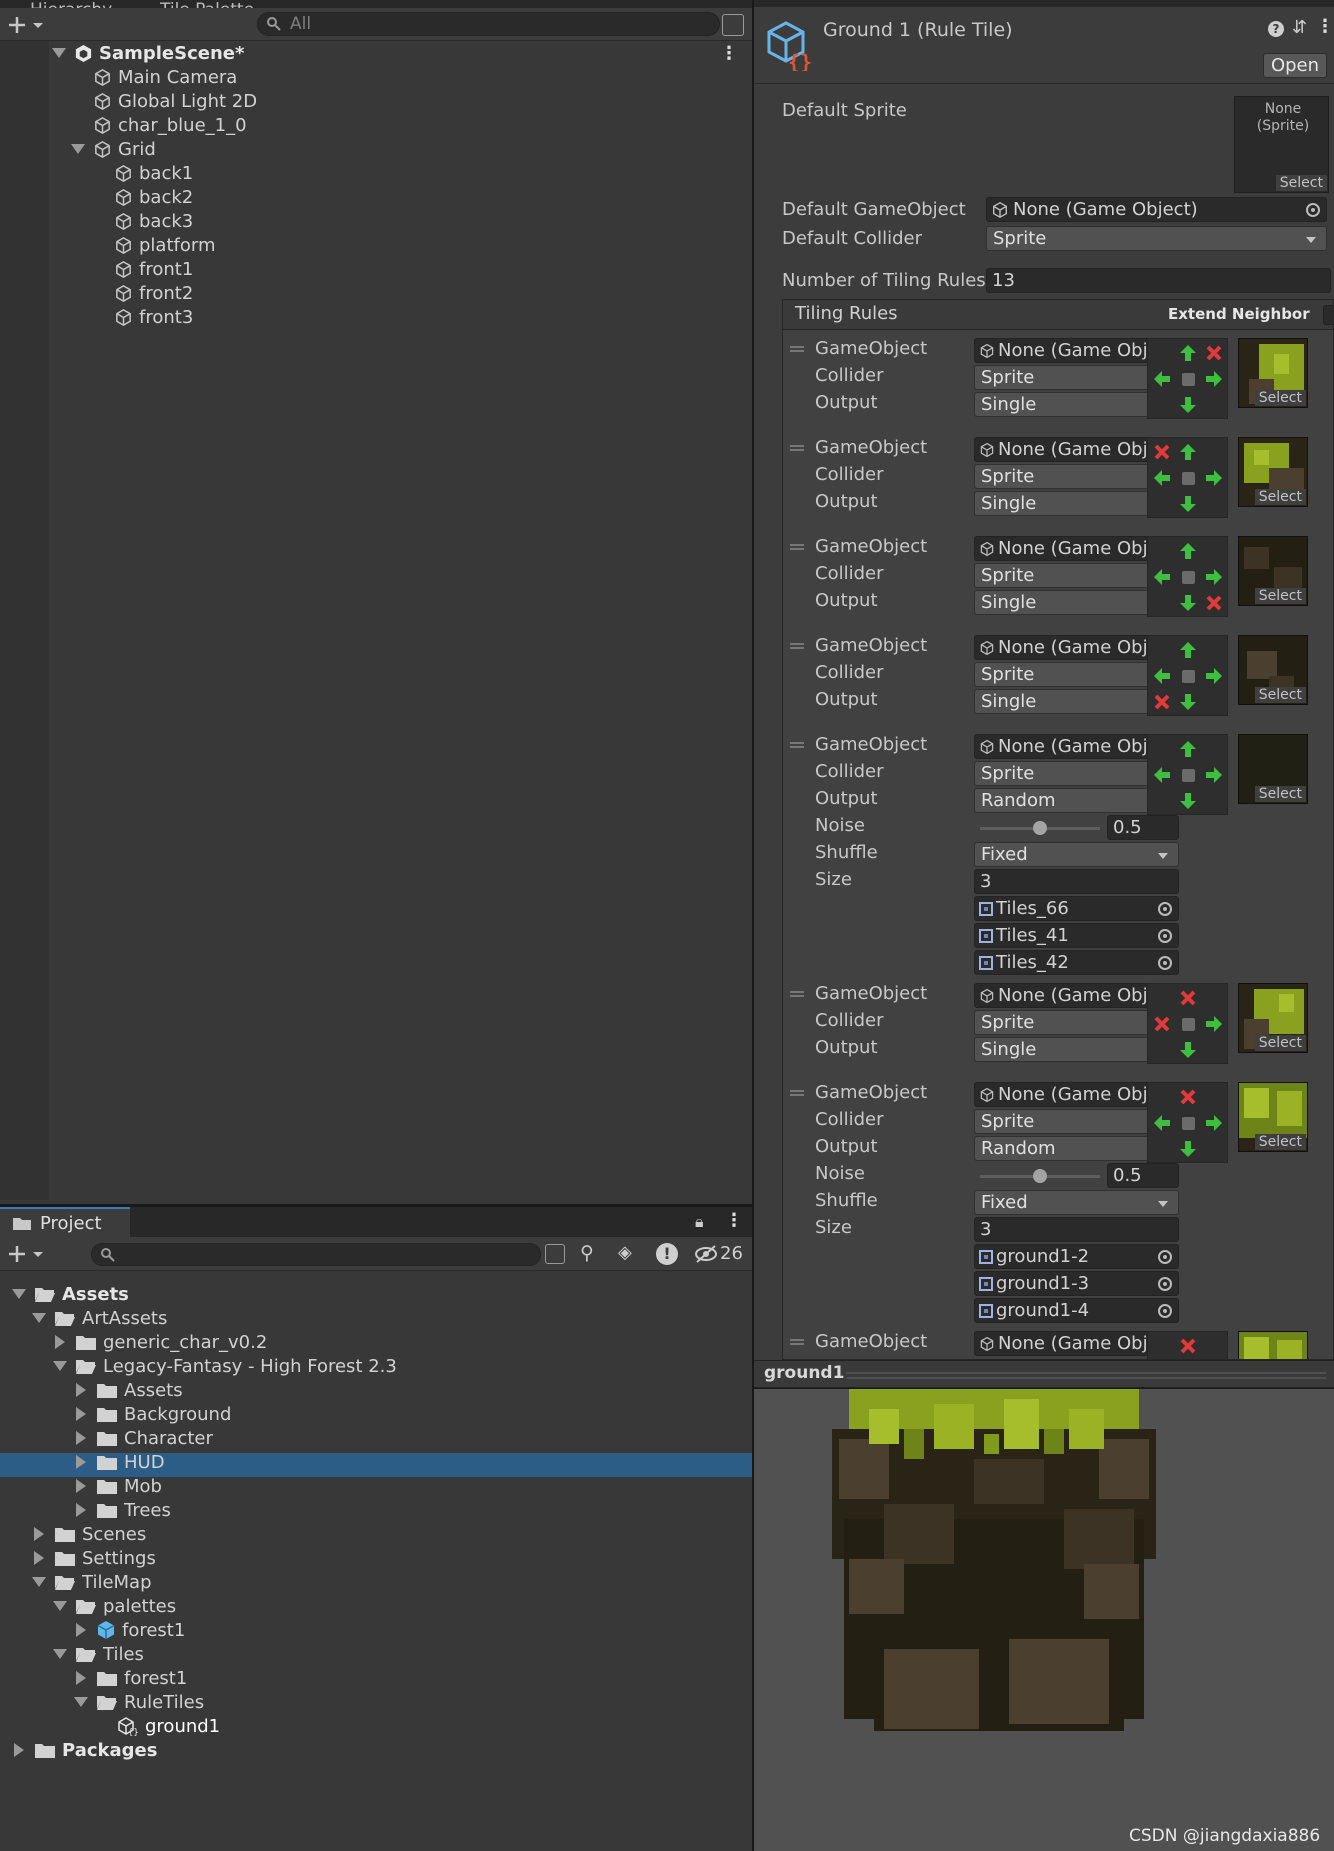  What do you see at coordinates (413, 1462) in the screenshot?
I see `project-item: HUD` at bounding box center [413, 1462].